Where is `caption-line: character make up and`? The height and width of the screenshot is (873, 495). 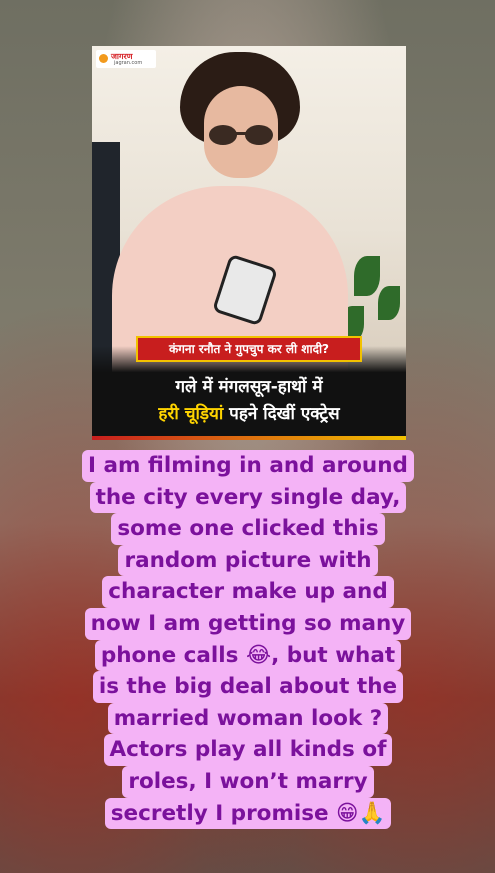
caption-line: character make up and is located at coordinates (248, 592).